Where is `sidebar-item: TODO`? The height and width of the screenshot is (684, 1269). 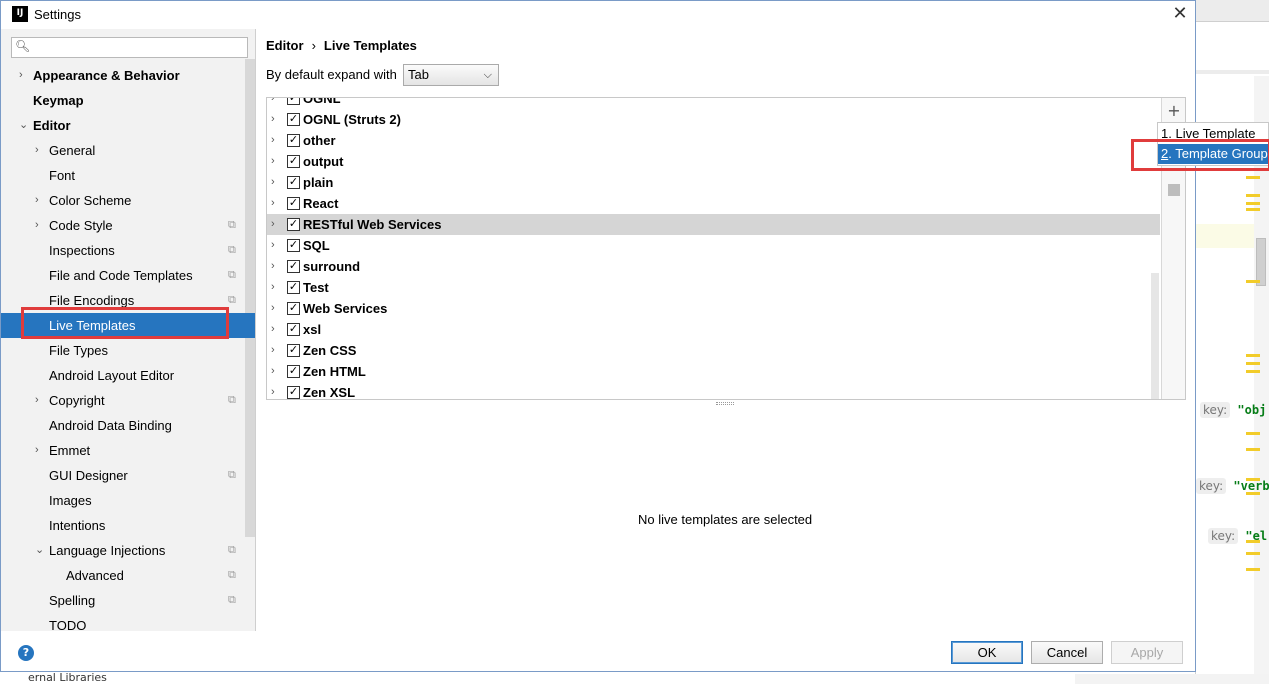
sidebar-item: TODO is located at coordinates (128, 622).